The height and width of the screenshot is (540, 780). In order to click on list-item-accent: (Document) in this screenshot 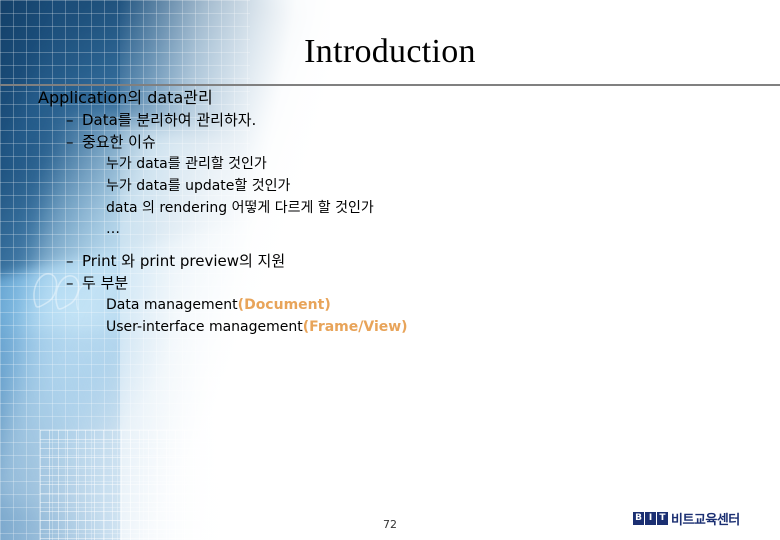, I will do `click(284, 305)`.